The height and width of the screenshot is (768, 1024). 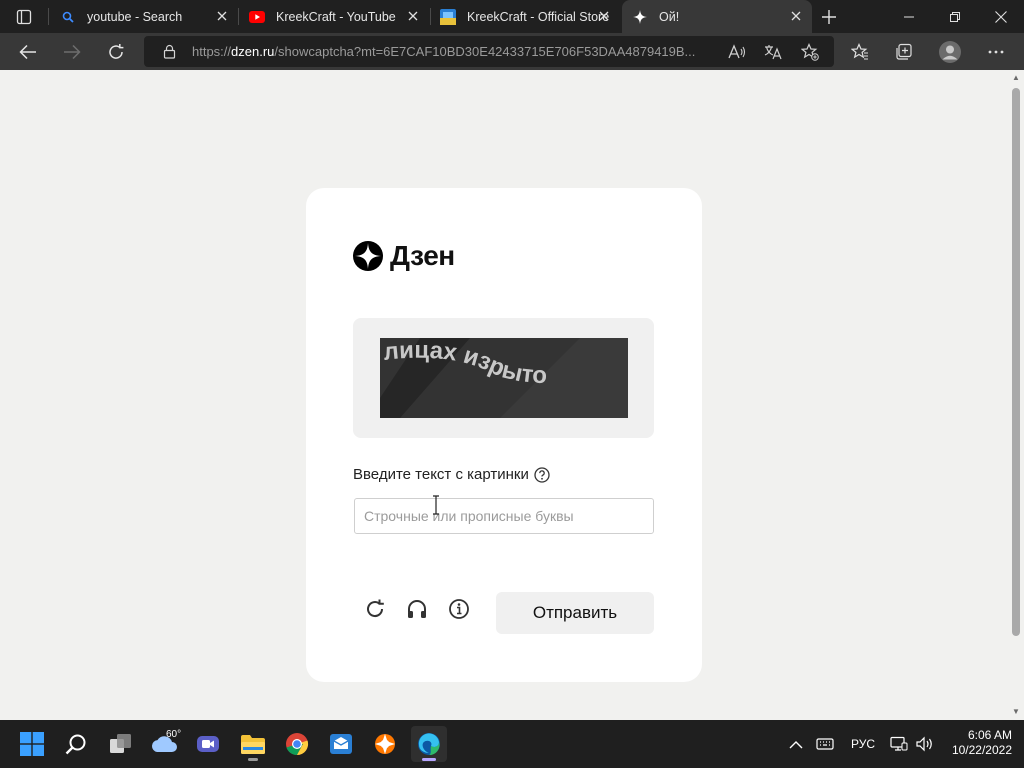 What do you see at coordinates (257, 17) in the screenshot?
I see `youtube-icon` at bounding box center [257, 17].